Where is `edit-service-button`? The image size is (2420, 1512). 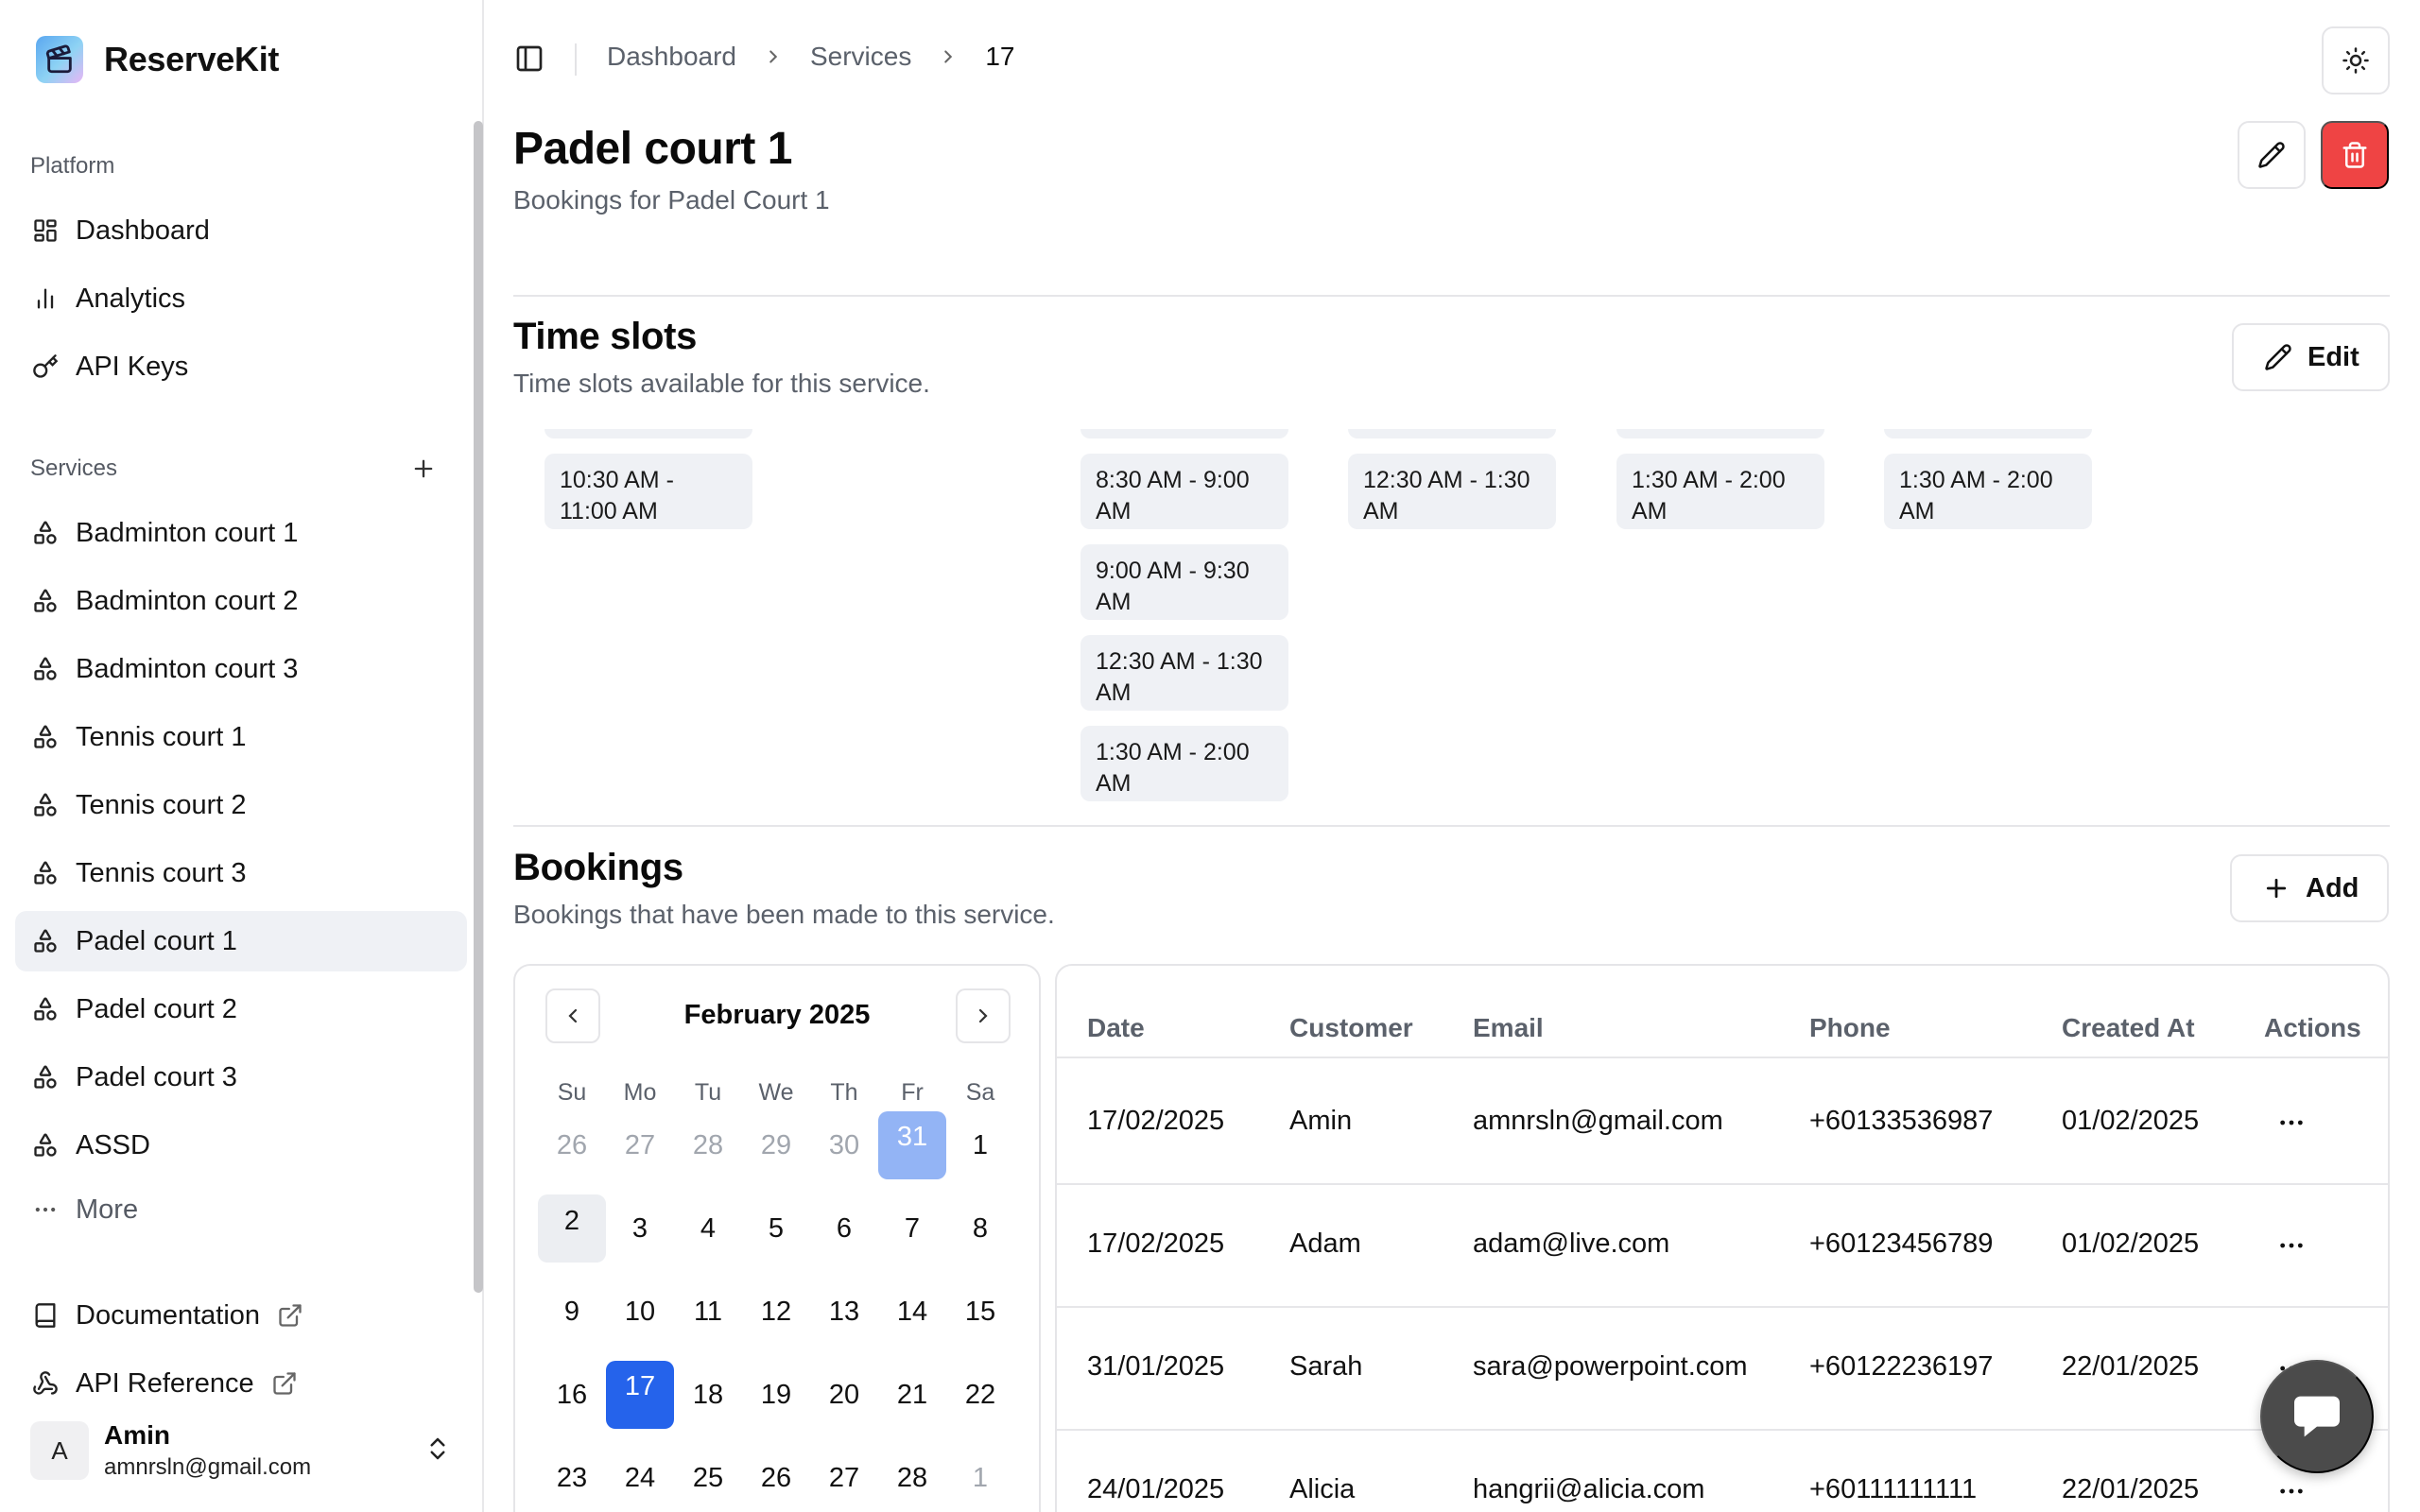 edit-service-button is located at coordinates (2272, 155).